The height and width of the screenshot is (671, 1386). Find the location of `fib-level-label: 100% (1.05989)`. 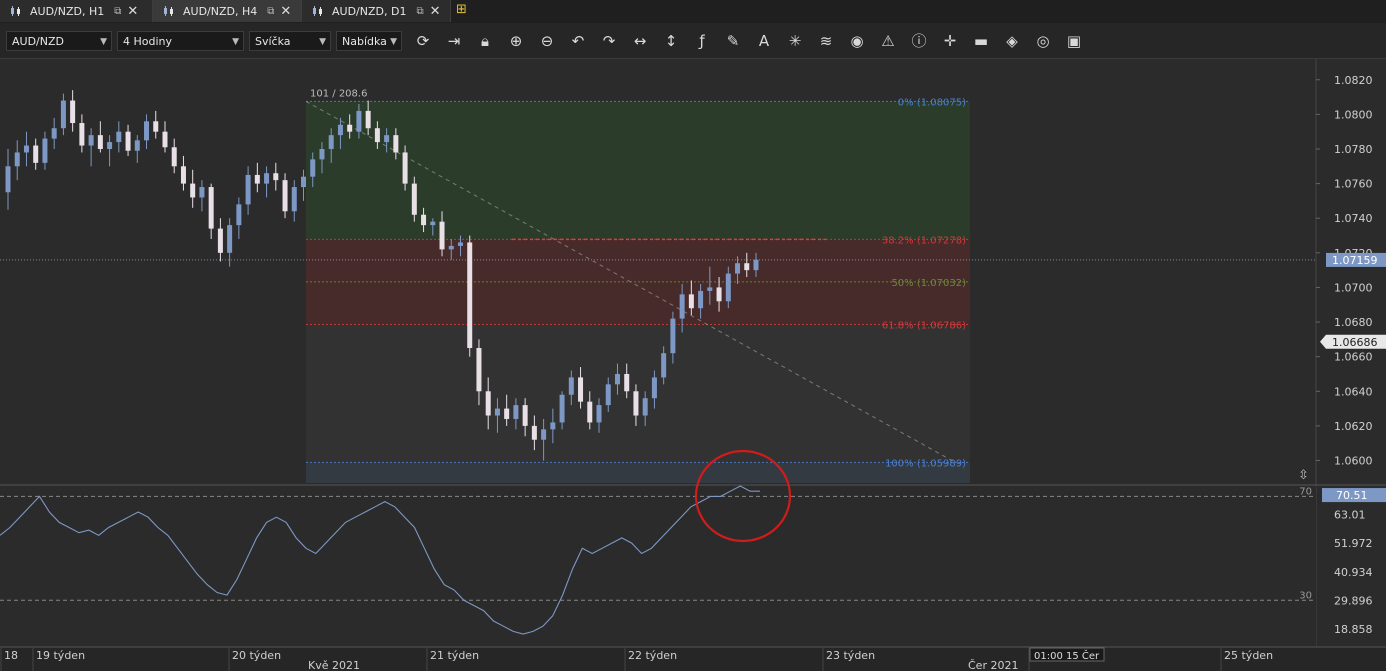

fib-level-label: 100% (1.05989) is located at coordinates (925, 463).